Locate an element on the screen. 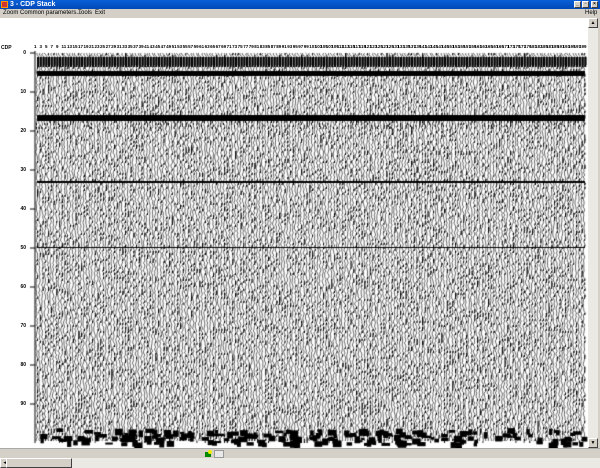  x-tick-label: 33 is located at coordinates (125, 46).